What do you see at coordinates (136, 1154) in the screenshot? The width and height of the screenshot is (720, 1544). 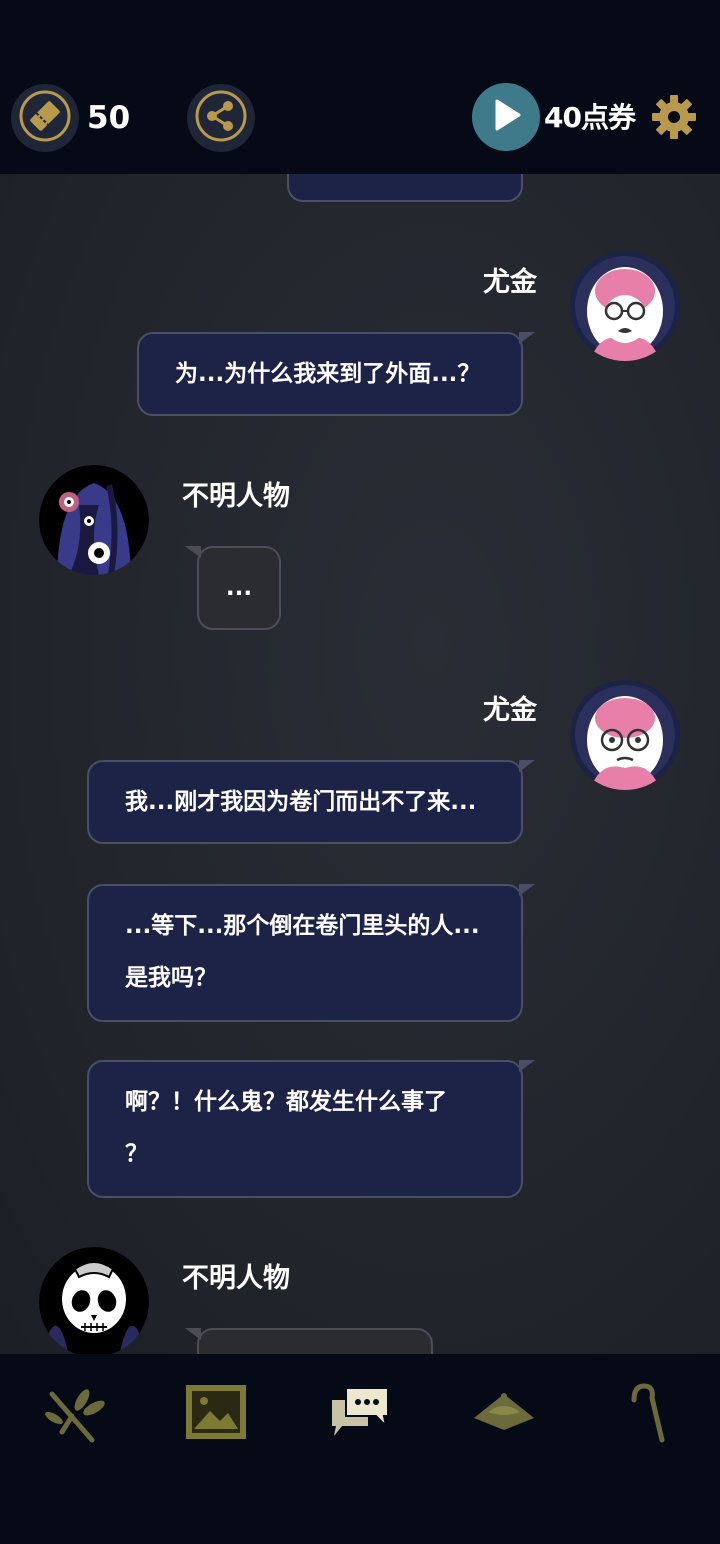 I see `message-text-line: ？` at bounding box center [136, 1154].